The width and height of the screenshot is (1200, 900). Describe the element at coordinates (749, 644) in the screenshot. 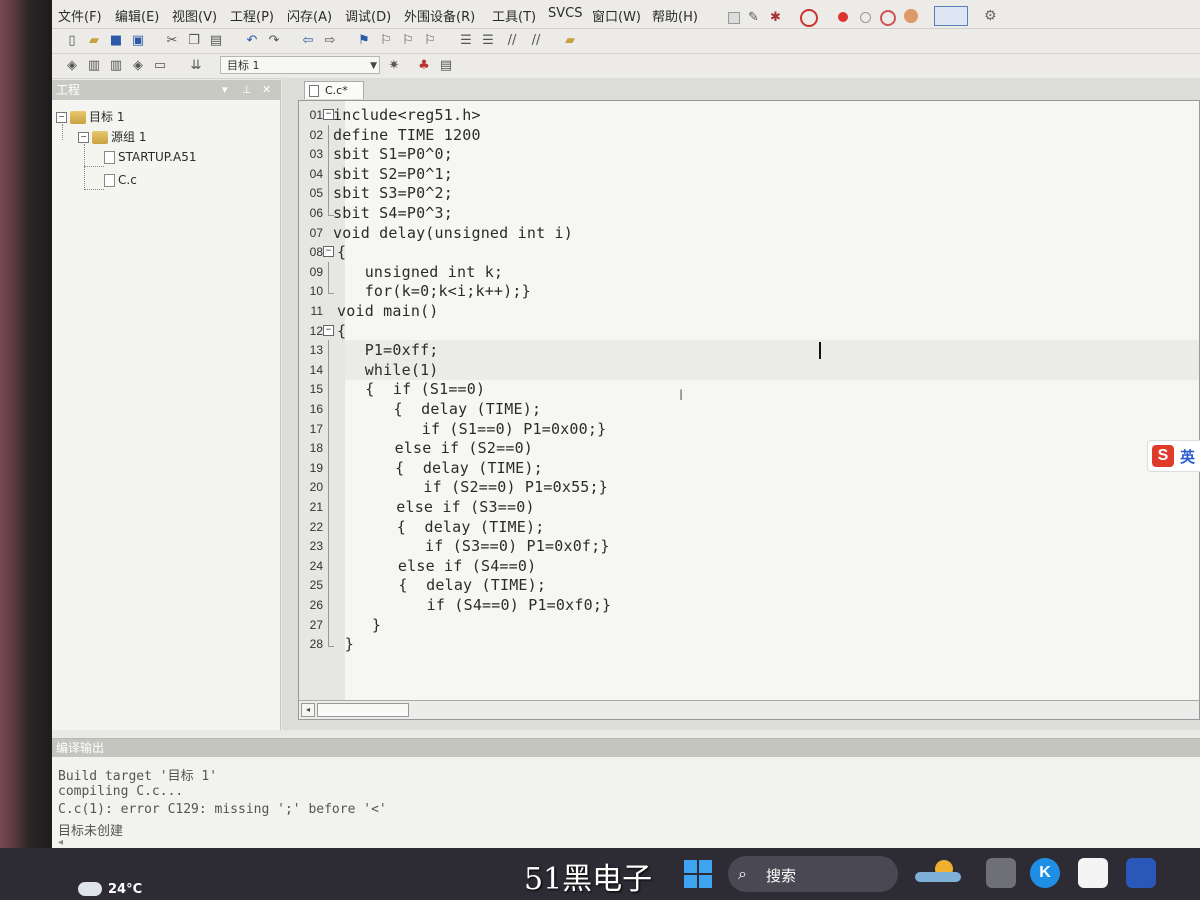

I see `code-line: 28}` at that location.